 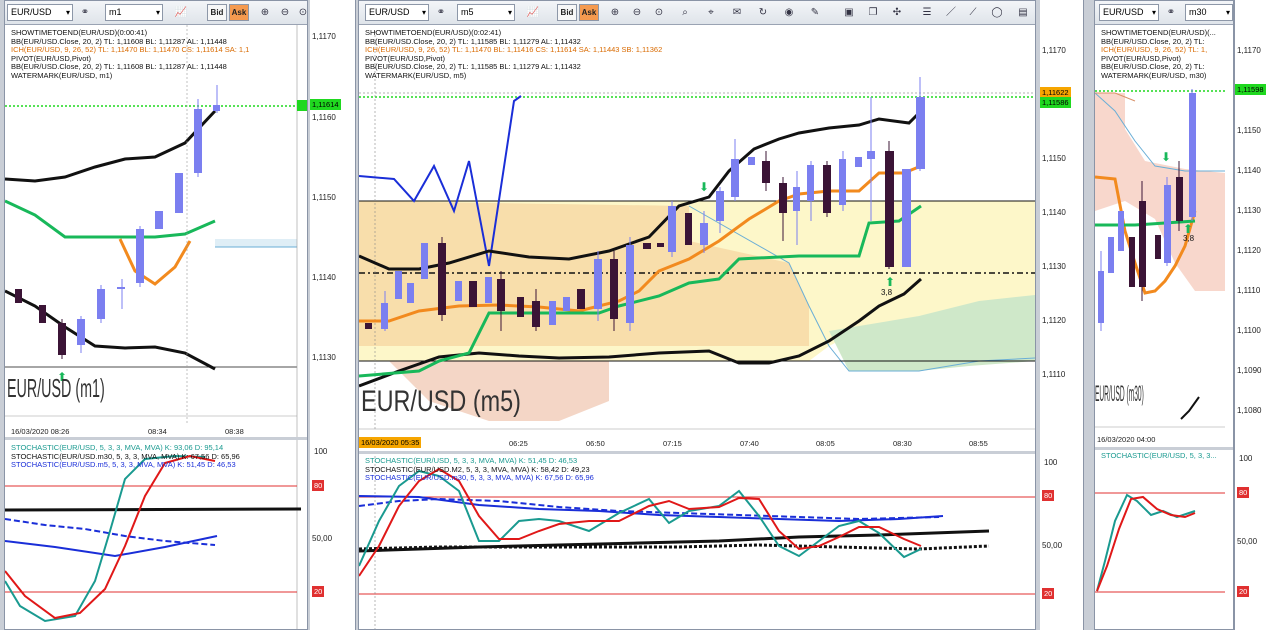 I want to click on stochastic-chart-m30, so click(x=1164, y=315).